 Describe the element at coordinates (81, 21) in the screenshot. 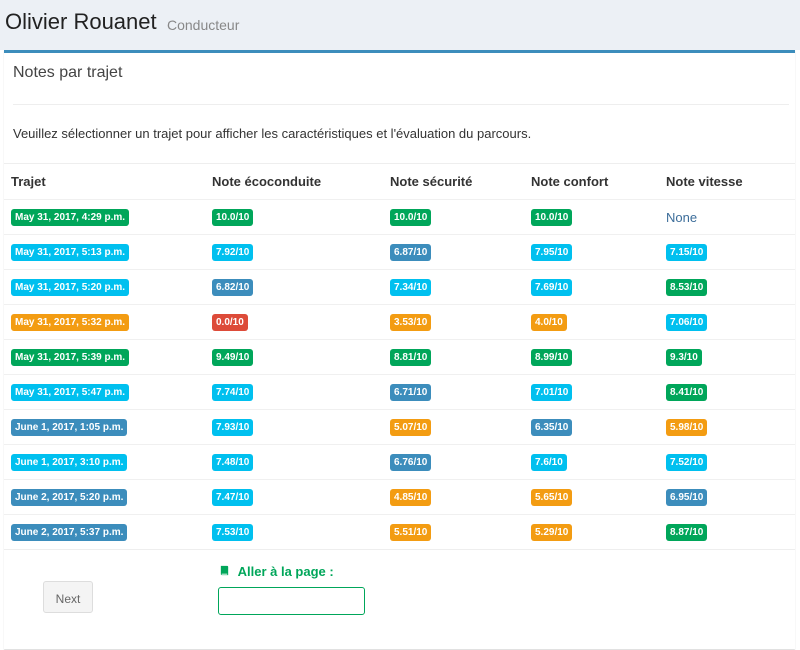

I see `driver-name: Olivier Rouanet` at that location.